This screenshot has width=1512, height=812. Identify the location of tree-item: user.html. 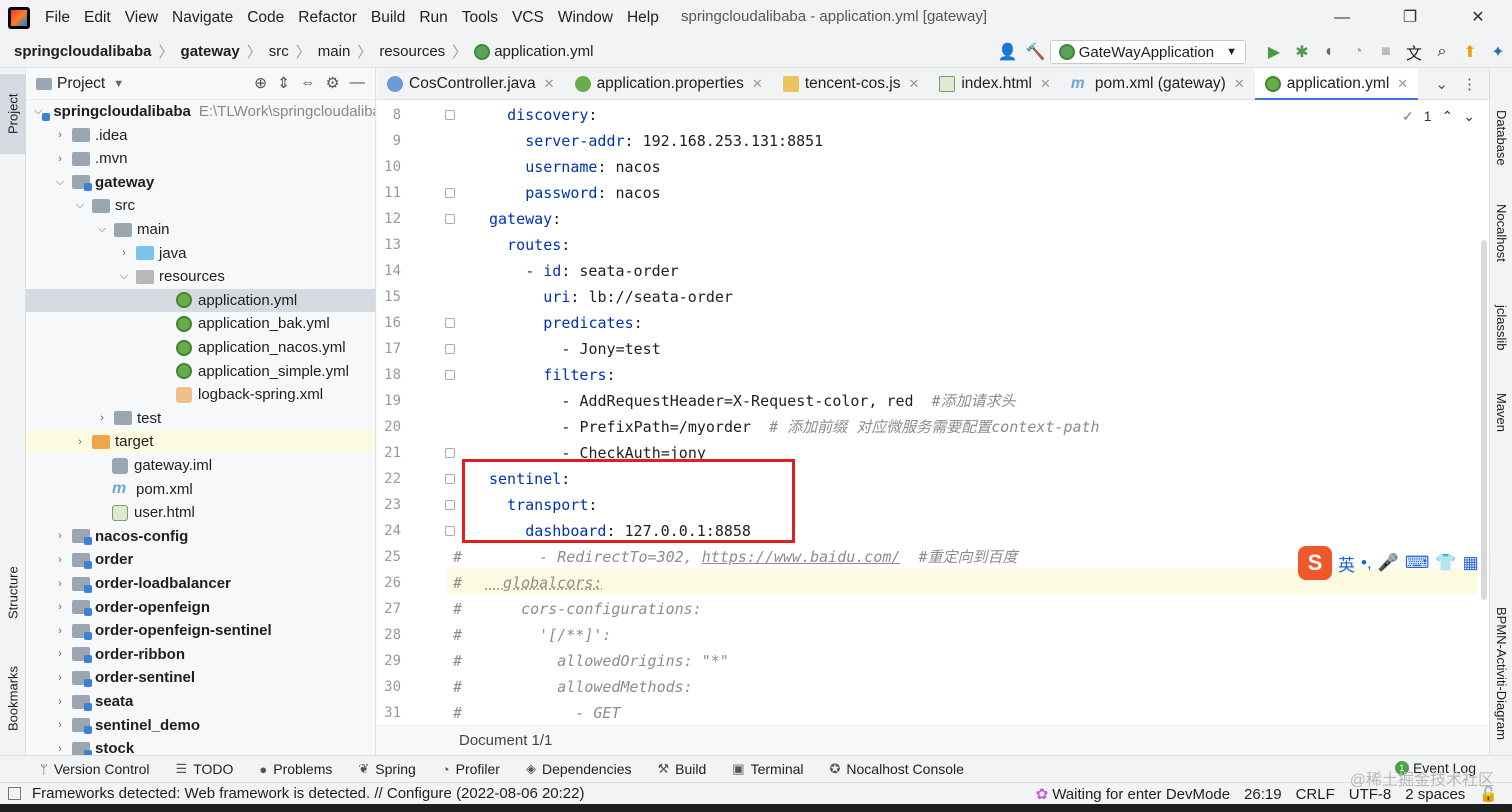
(200, 512).